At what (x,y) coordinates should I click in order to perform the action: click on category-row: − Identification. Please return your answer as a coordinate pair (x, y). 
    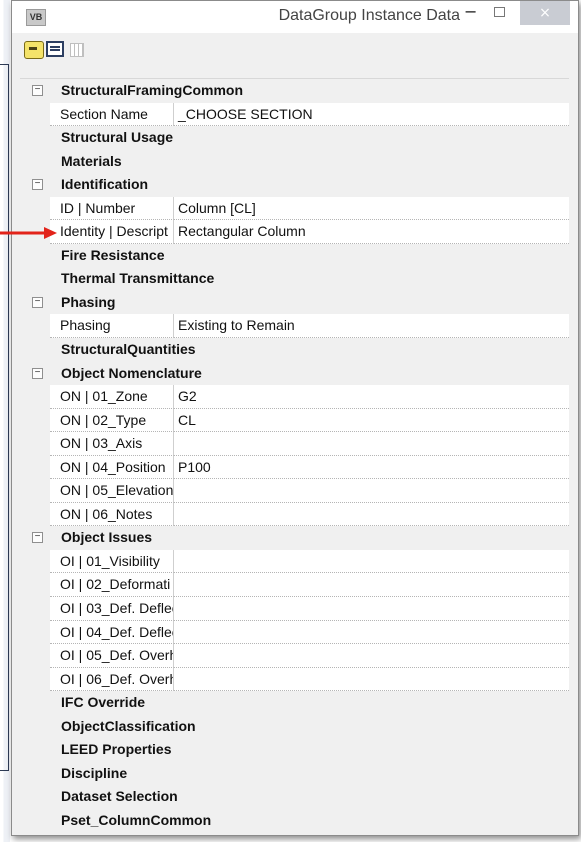
    Looking at the image, I should click on (294, 185).